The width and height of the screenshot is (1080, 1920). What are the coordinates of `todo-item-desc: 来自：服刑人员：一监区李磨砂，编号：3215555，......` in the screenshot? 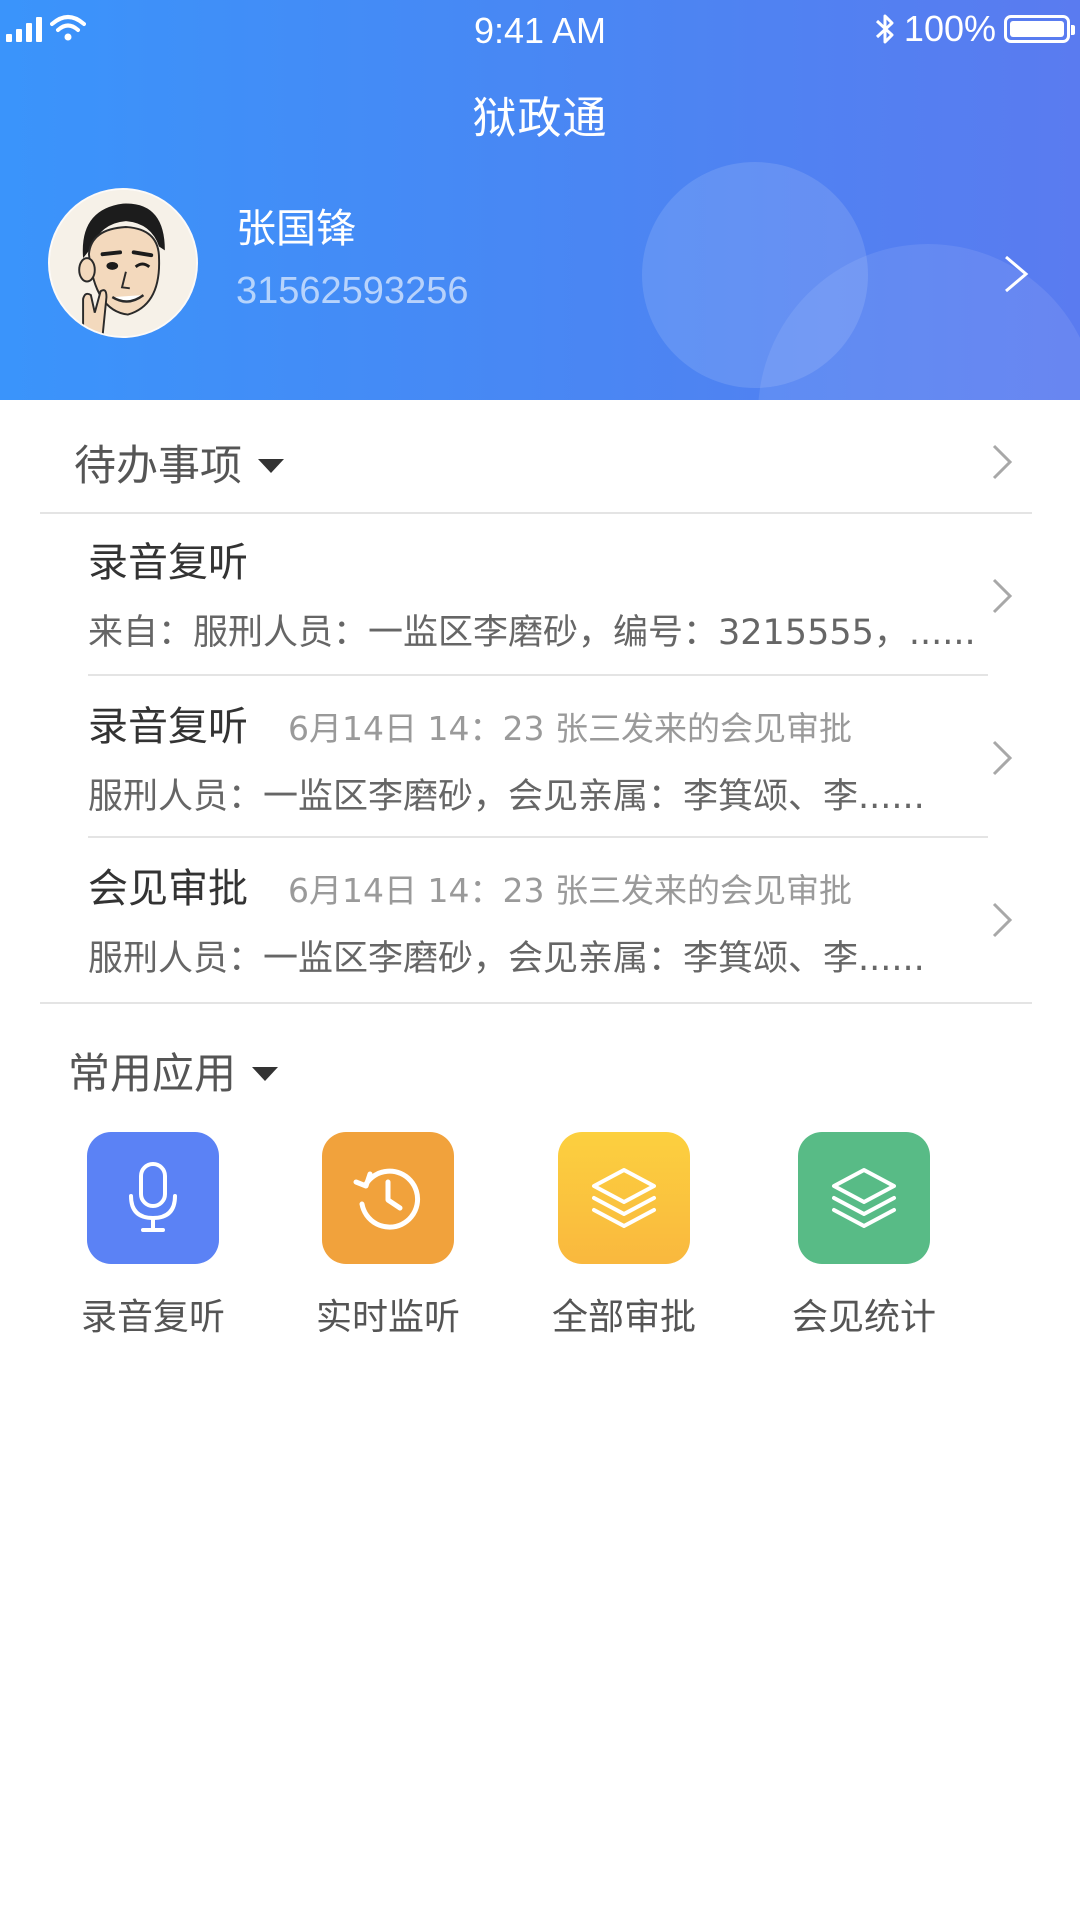 It's located at (532, 633).